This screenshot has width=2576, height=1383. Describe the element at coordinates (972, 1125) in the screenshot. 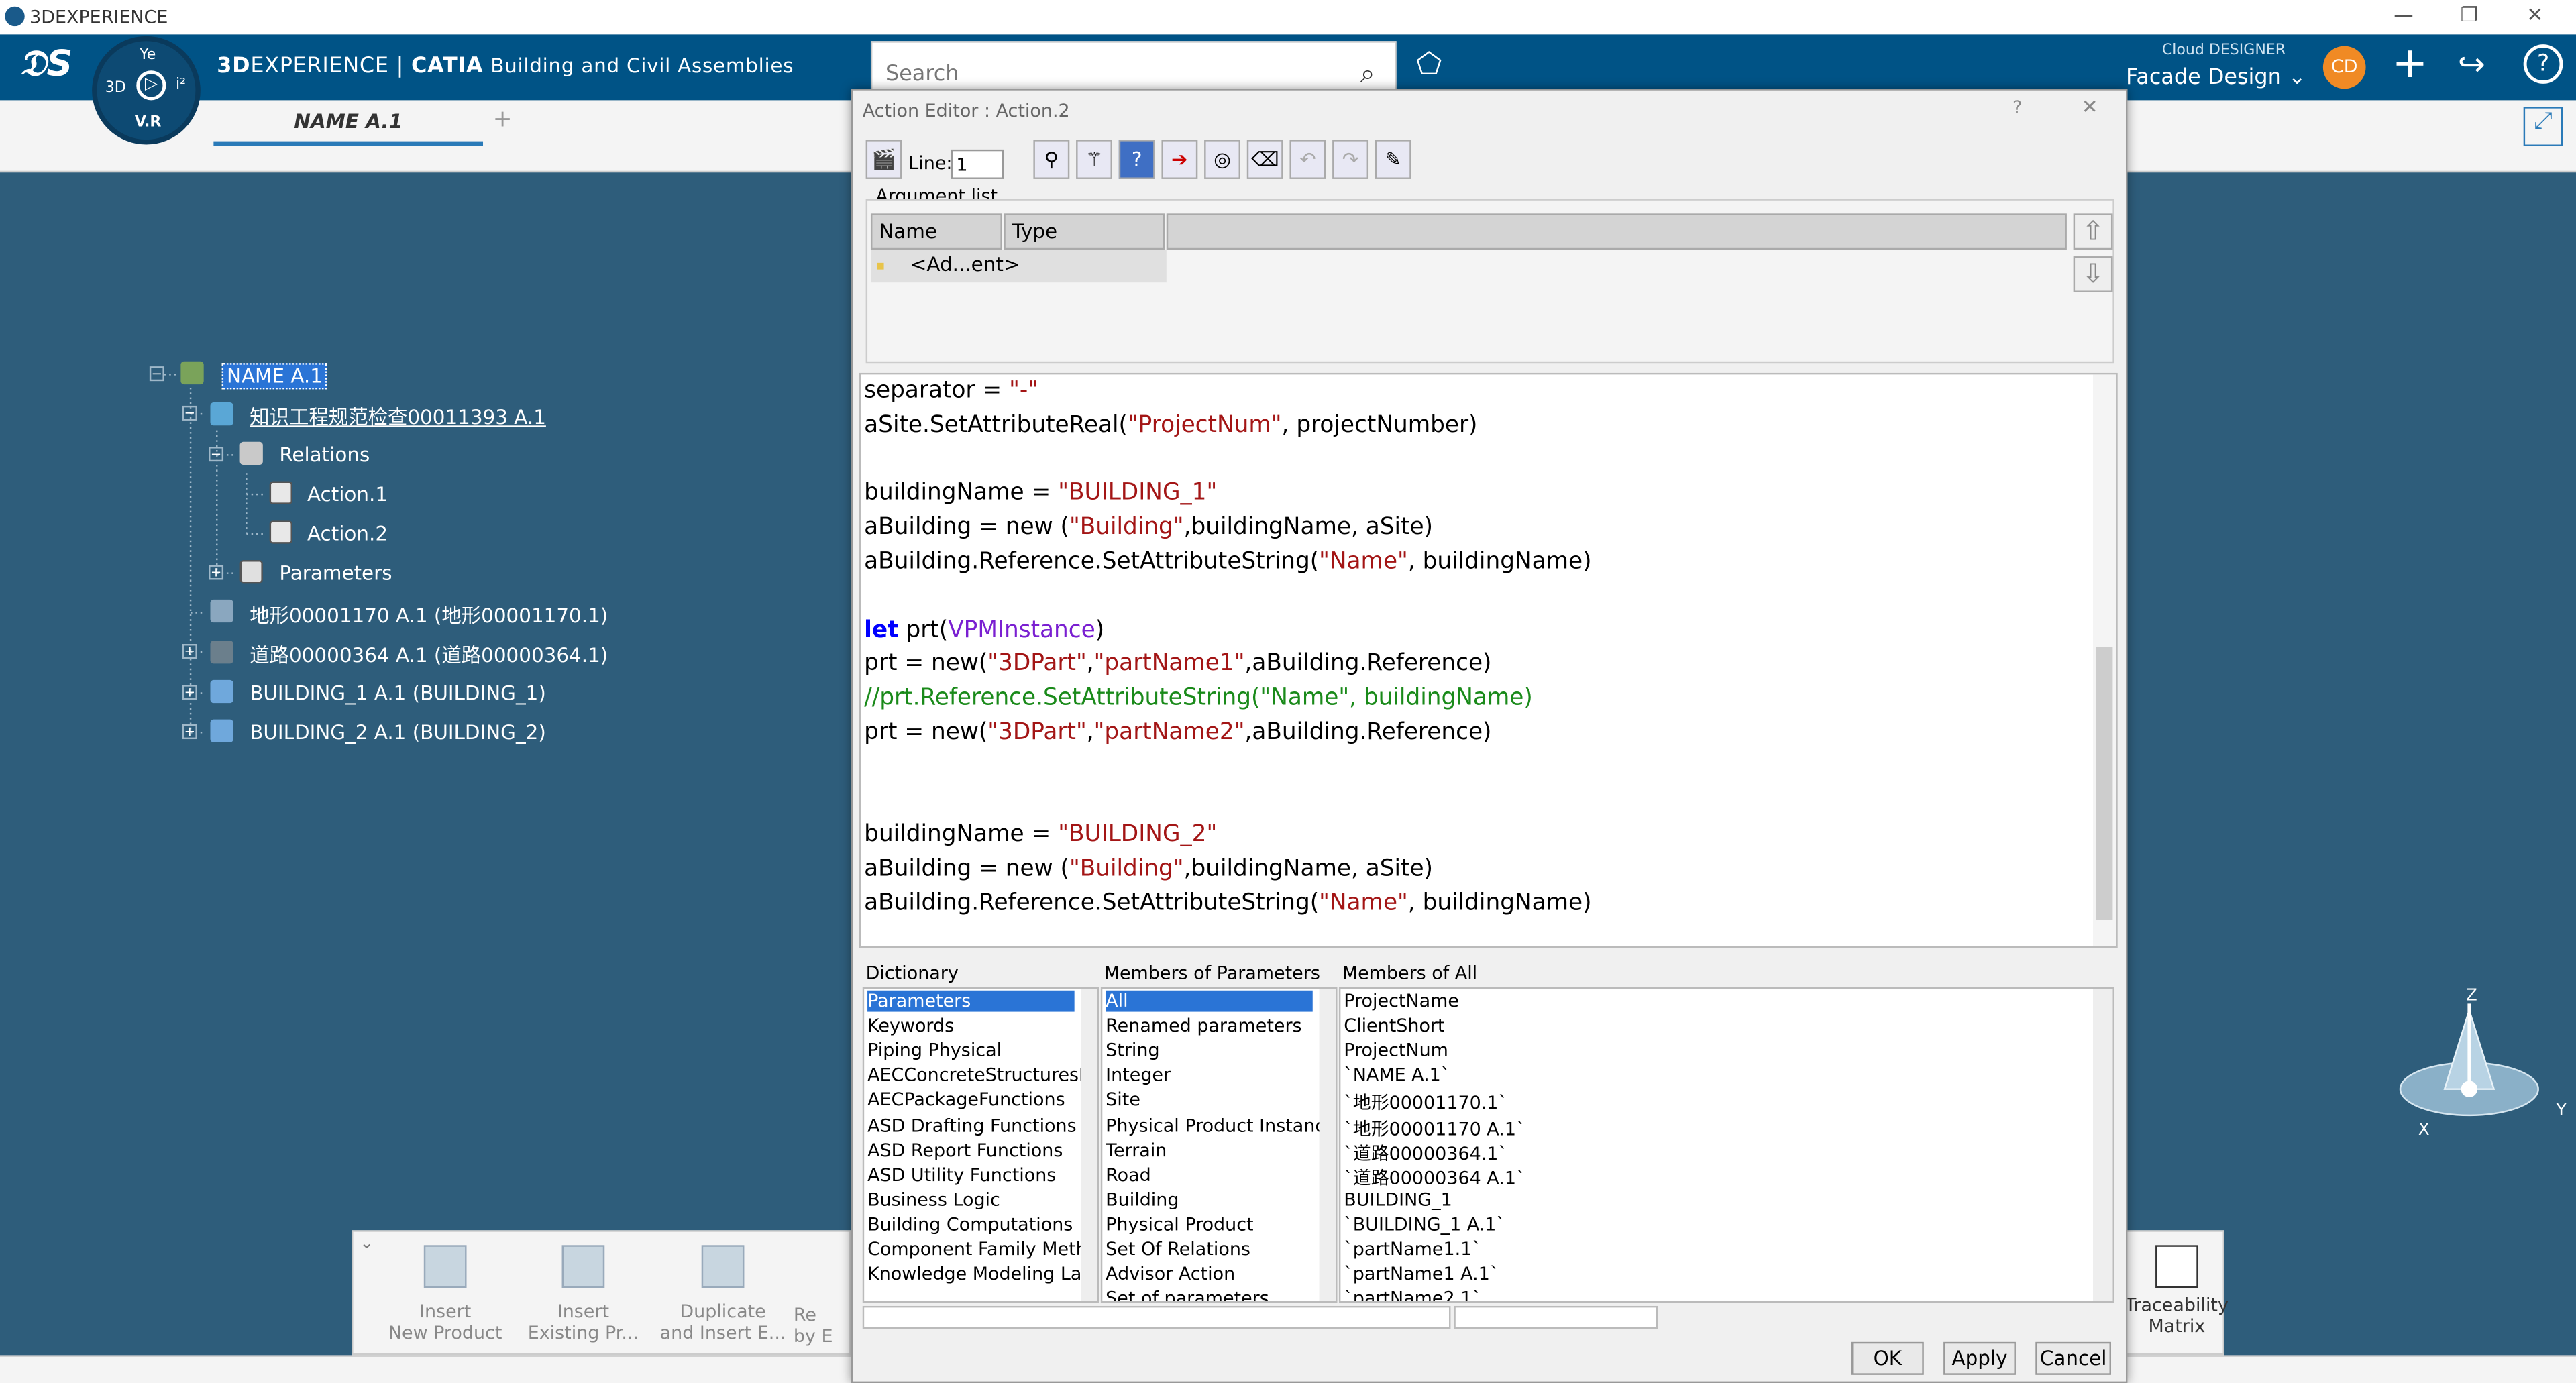

I see `dictionary-item: ASD Drafting Functions` at that location.